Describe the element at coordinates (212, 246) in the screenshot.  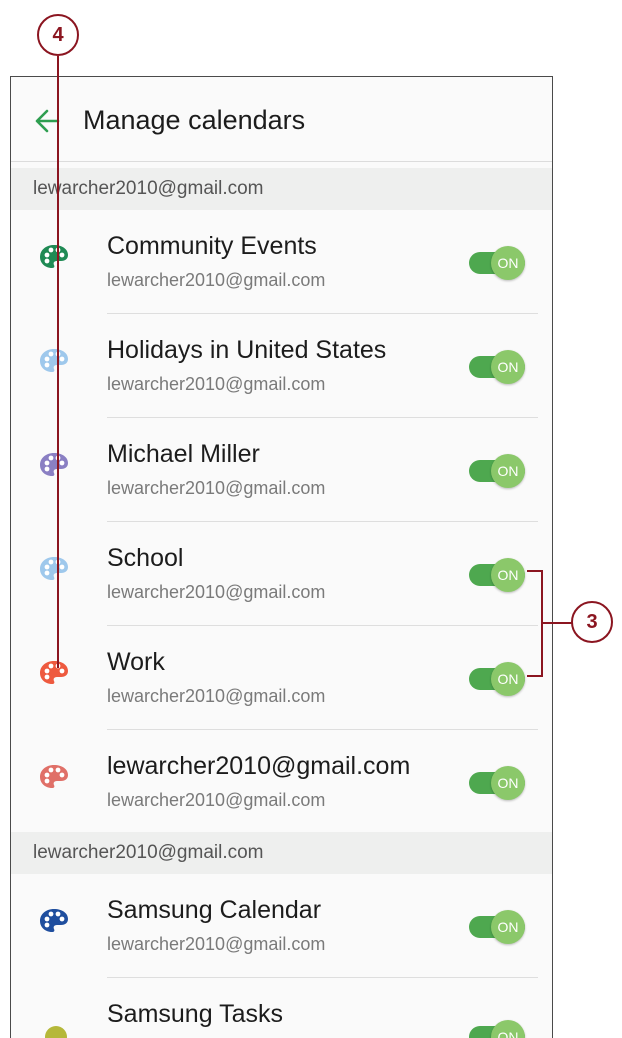
I see `calendar-title: Community Events` at that location.